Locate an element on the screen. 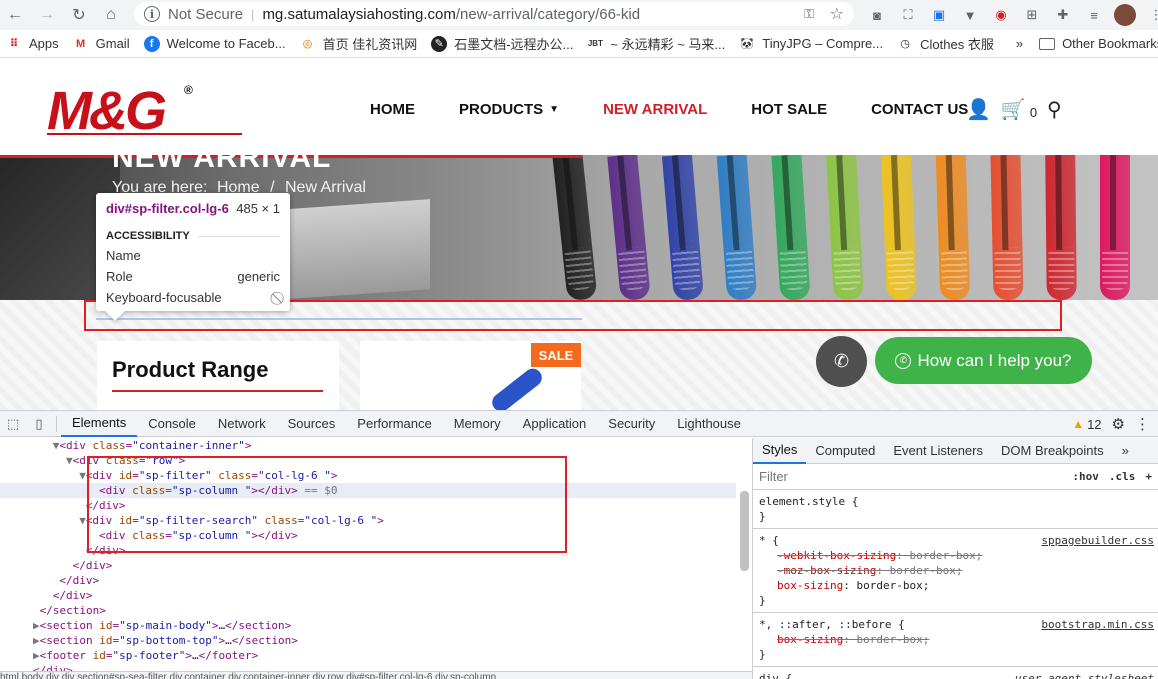 This screenshot has width=1158, height=679. tab-sources: Sources is located at coordinates (312, 424).